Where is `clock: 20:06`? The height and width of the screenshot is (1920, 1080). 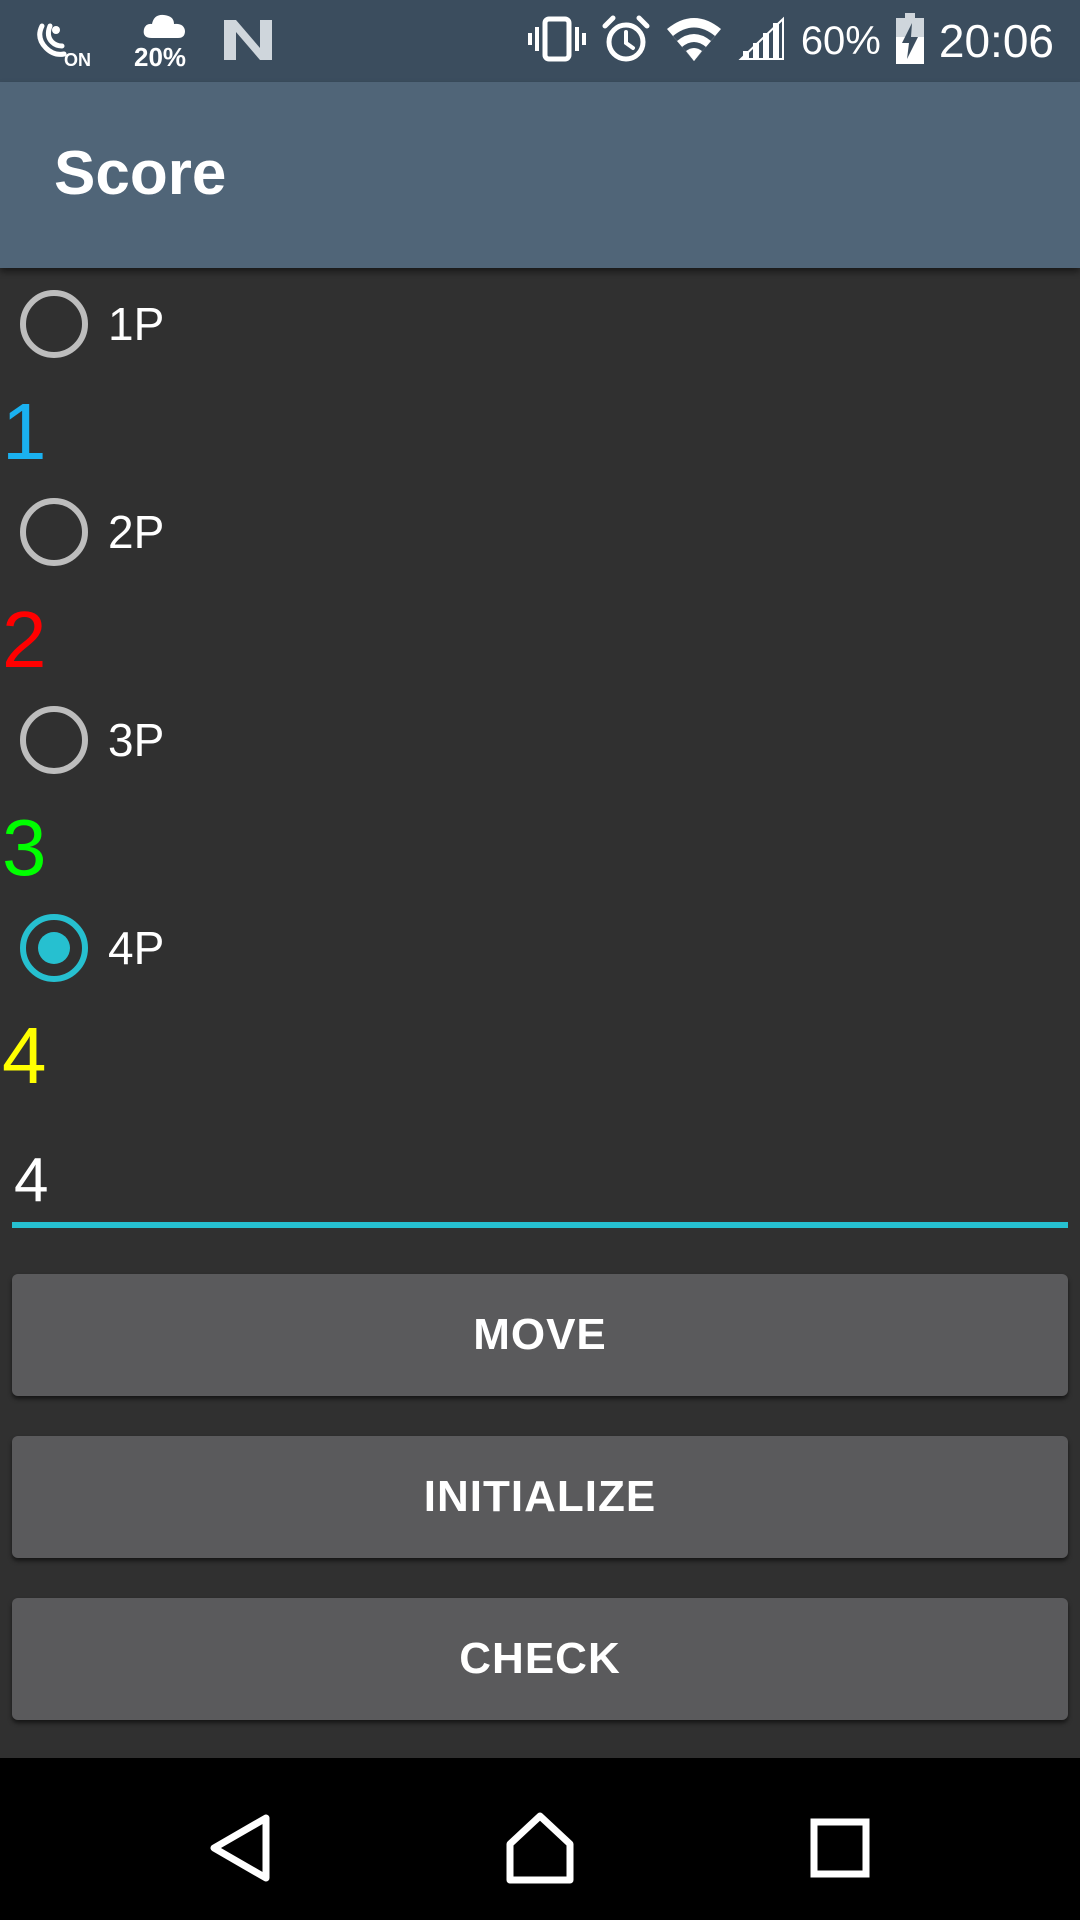
clock: 20:06 is located at coordinates (996, 41).